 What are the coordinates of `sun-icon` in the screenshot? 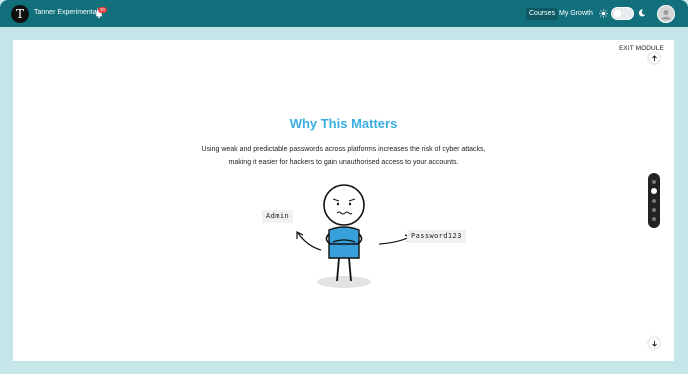 It's located at (603, 13).